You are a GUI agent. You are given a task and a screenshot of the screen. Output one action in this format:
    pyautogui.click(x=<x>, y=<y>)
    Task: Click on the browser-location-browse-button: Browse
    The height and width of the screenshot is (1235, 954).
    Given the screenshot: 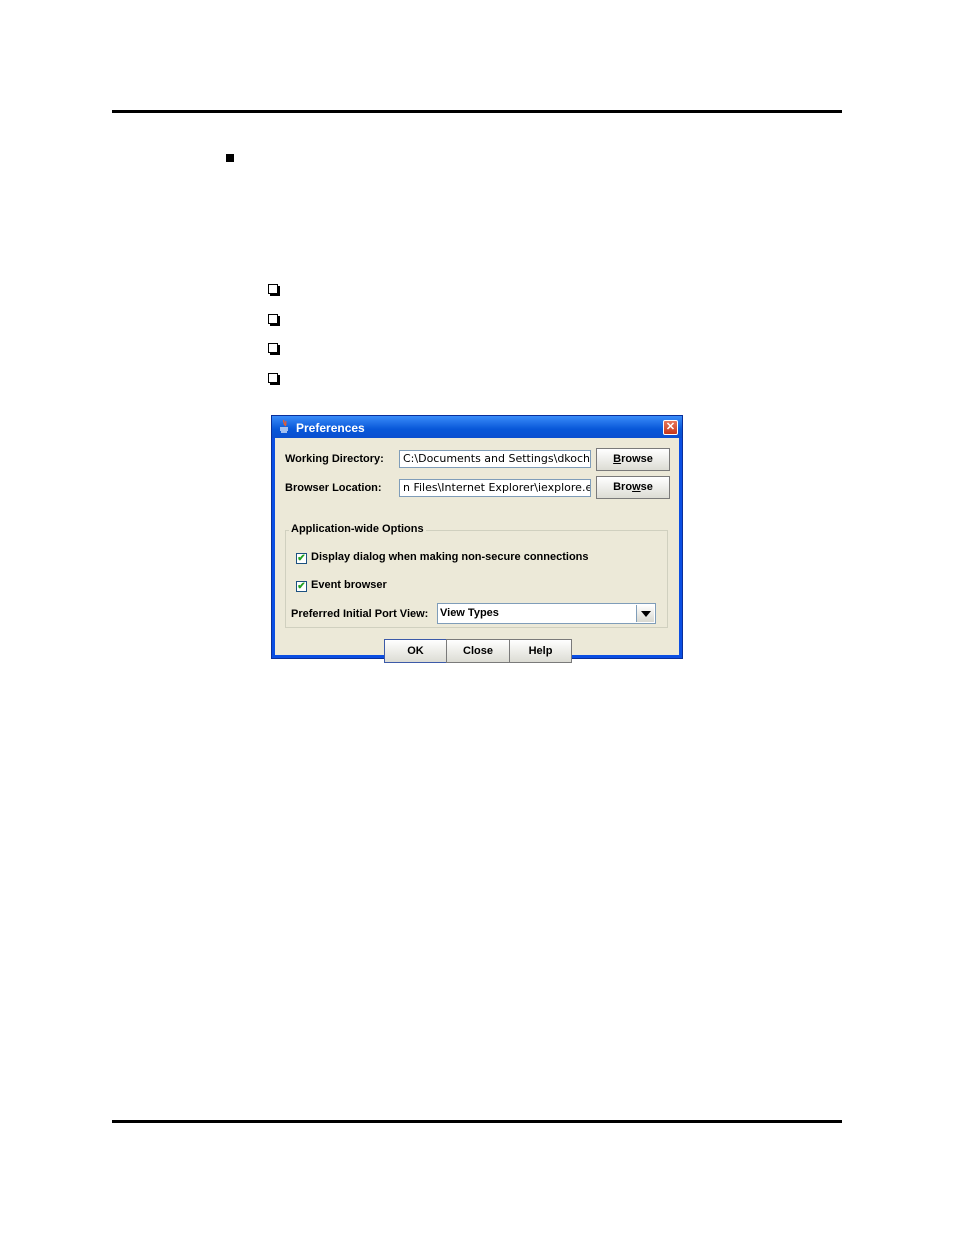 What is the action you would take?
    pyautogui.click(x=633, y=487)
    